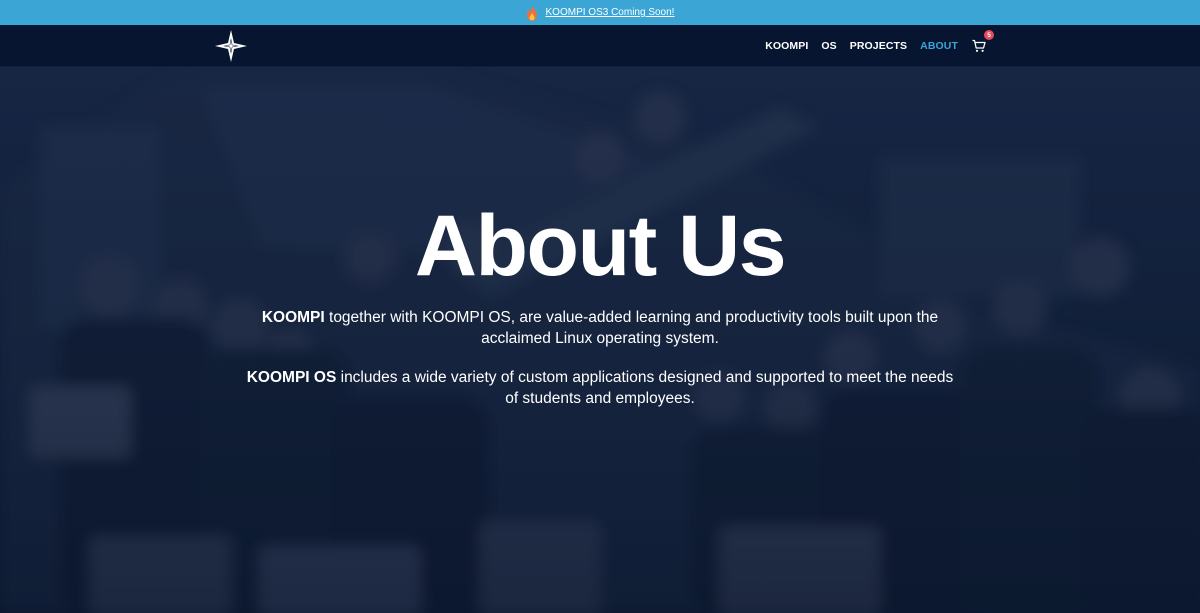 This screenshot has width=1200, height=613. I want to click on top-navbar: KOOMPI OS PROJECTS ABOUT 5, so click(600, 46).